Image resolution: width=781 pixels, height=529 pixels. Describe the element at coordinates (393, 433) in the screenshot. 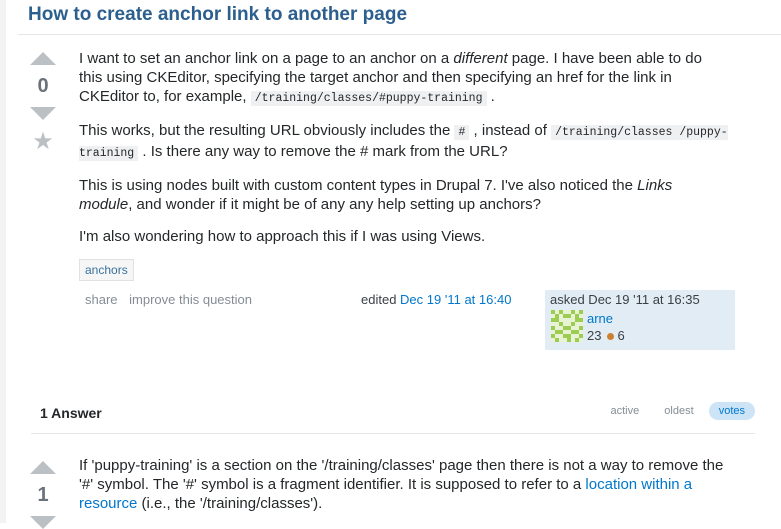

I see `answers-divider` at that location.